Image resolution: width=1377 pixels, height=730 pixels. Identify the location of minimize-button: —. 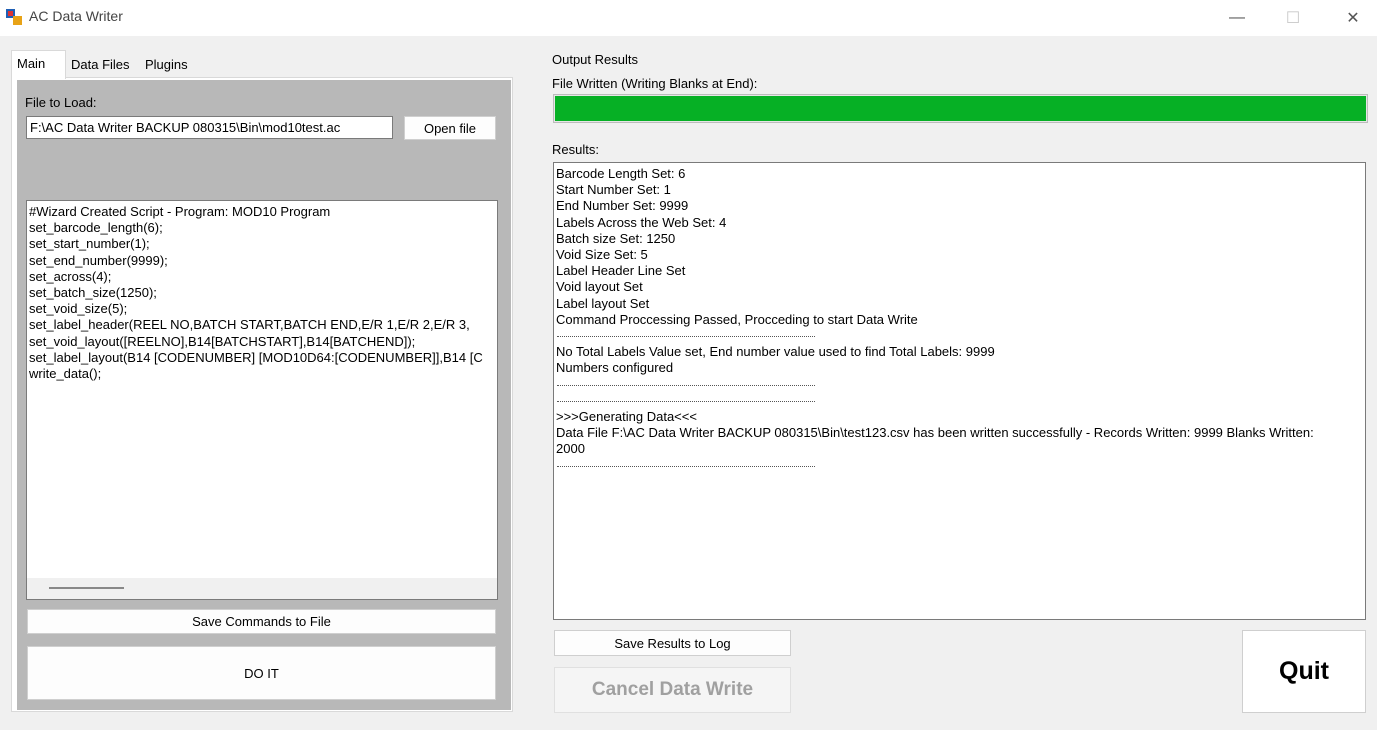
(1237, 18).